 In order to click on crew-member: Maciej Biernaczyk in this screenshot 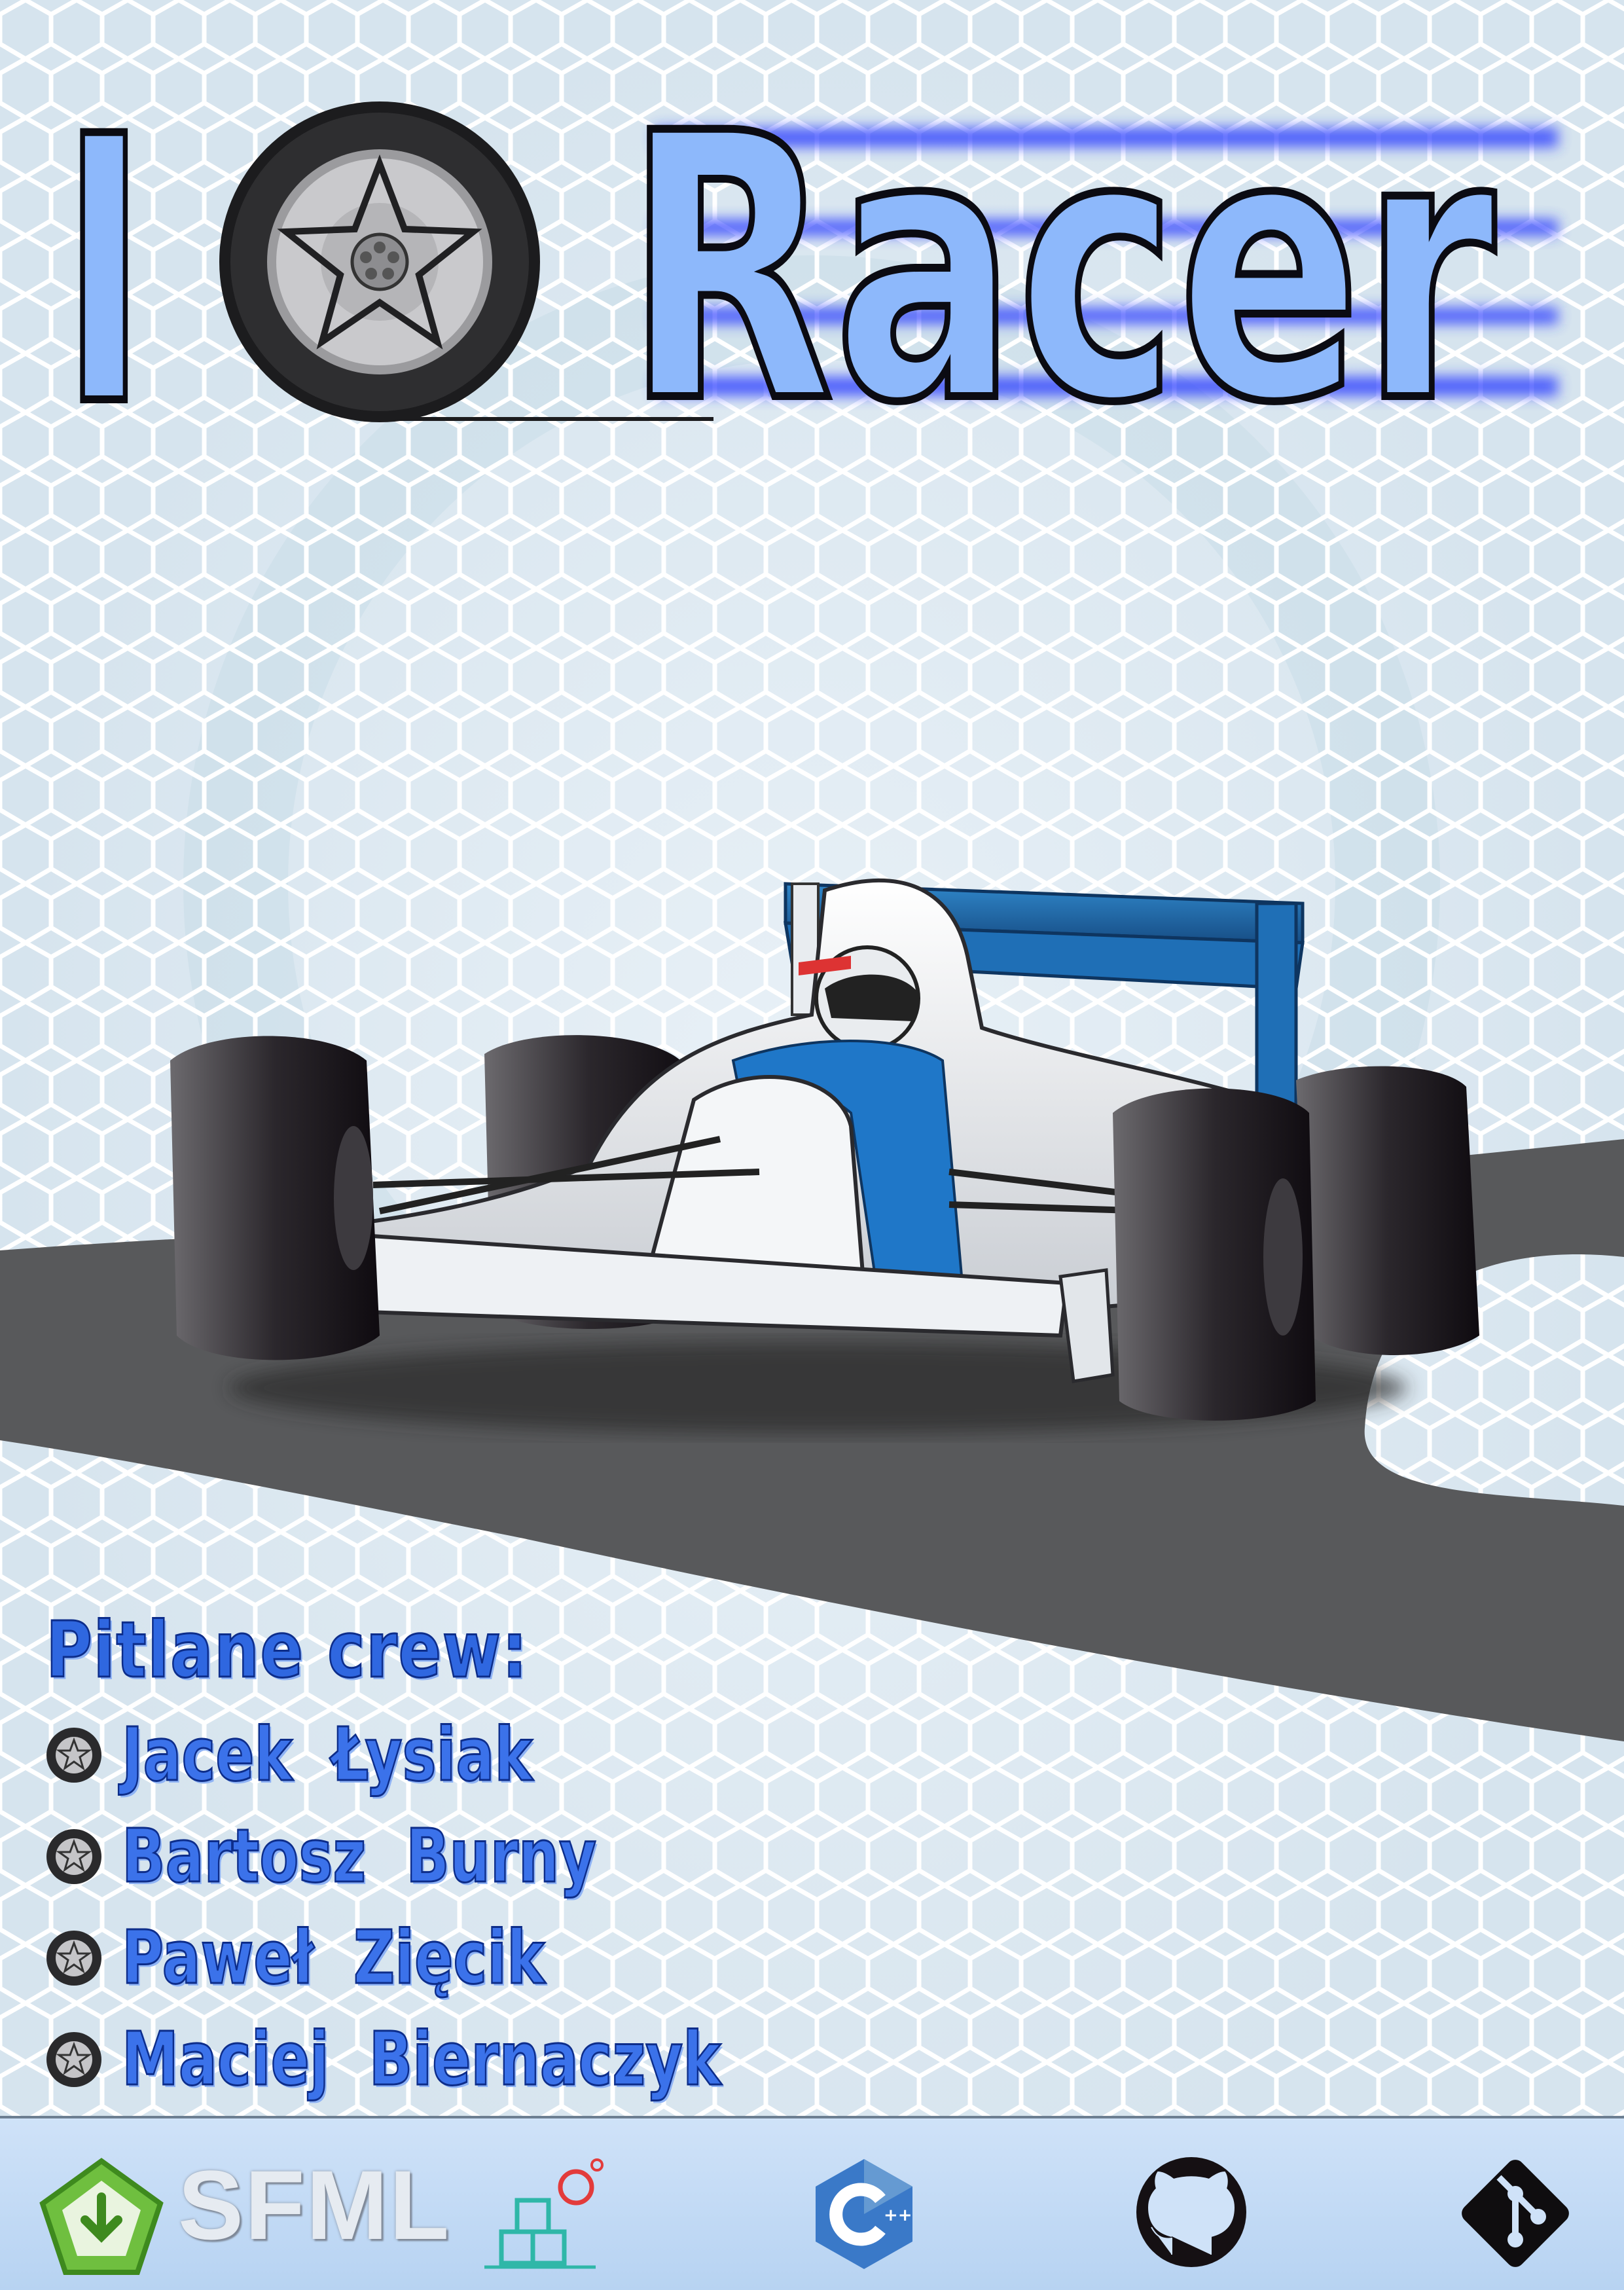, I will do `click(504, 2059)`.